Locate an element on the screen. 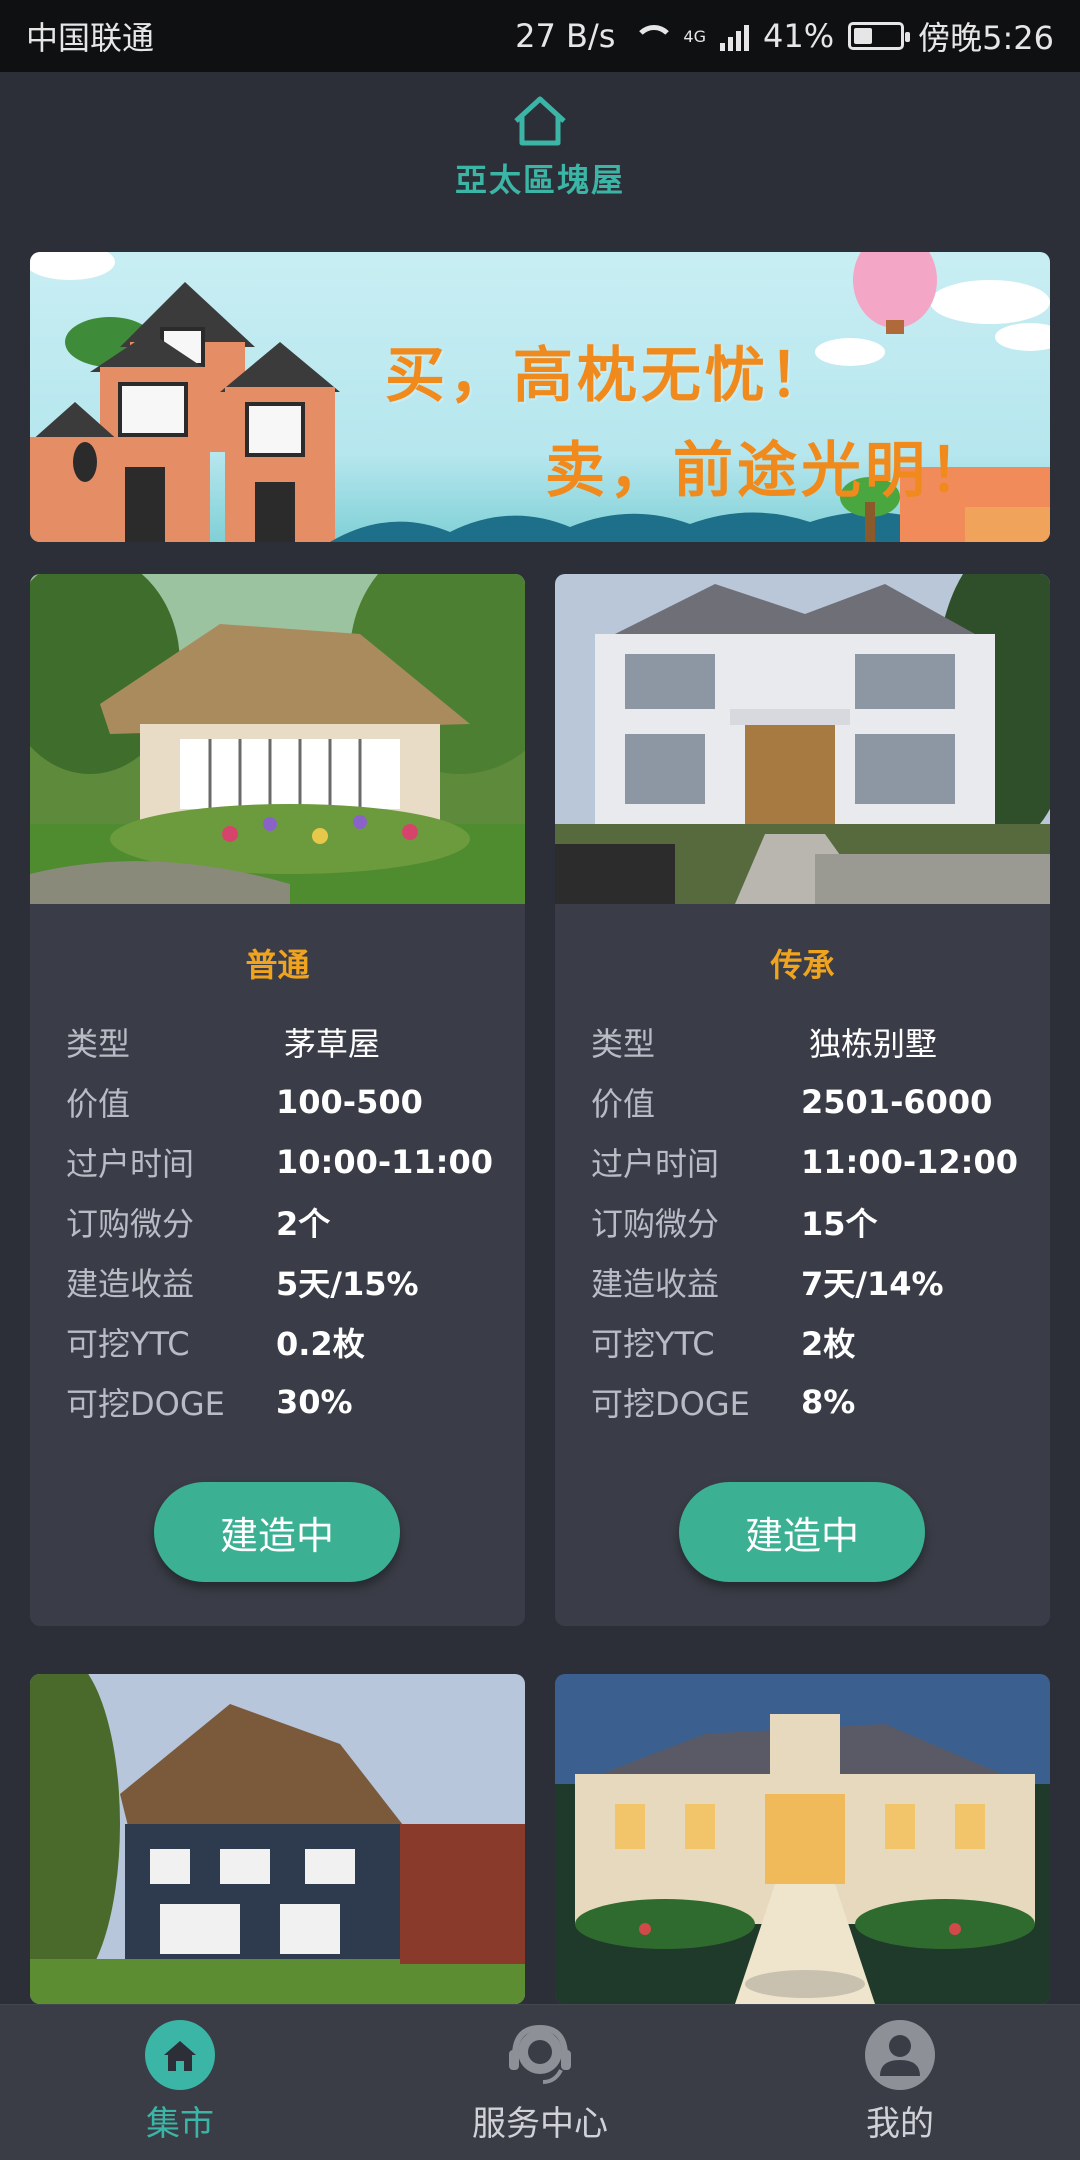 This screenshot has width=1080, height=2160. network-speed: 27 B/s is located at coordinates (565, 36).